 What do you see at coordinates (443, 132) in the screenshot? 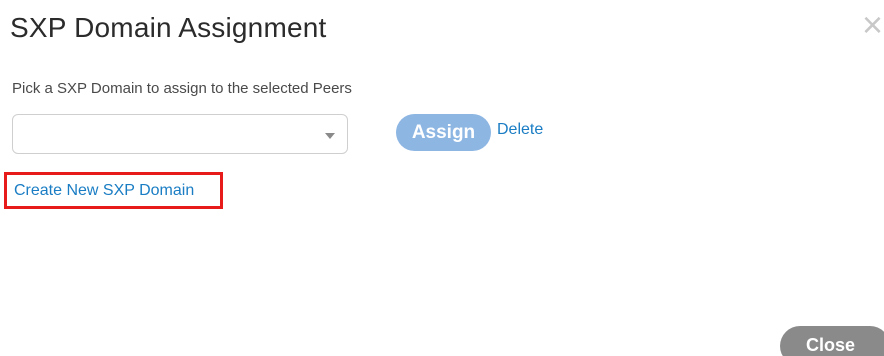
I see `assign-button: Assign` at bounding box center [443, 132].